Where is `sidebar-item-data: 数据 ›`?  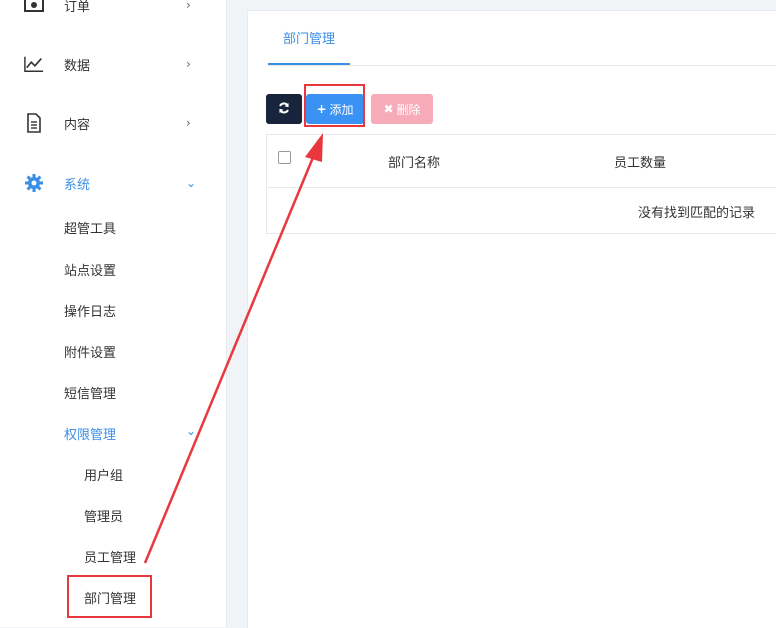
sidebar-item-data: 数据 › is located at coordinates (113, 64).